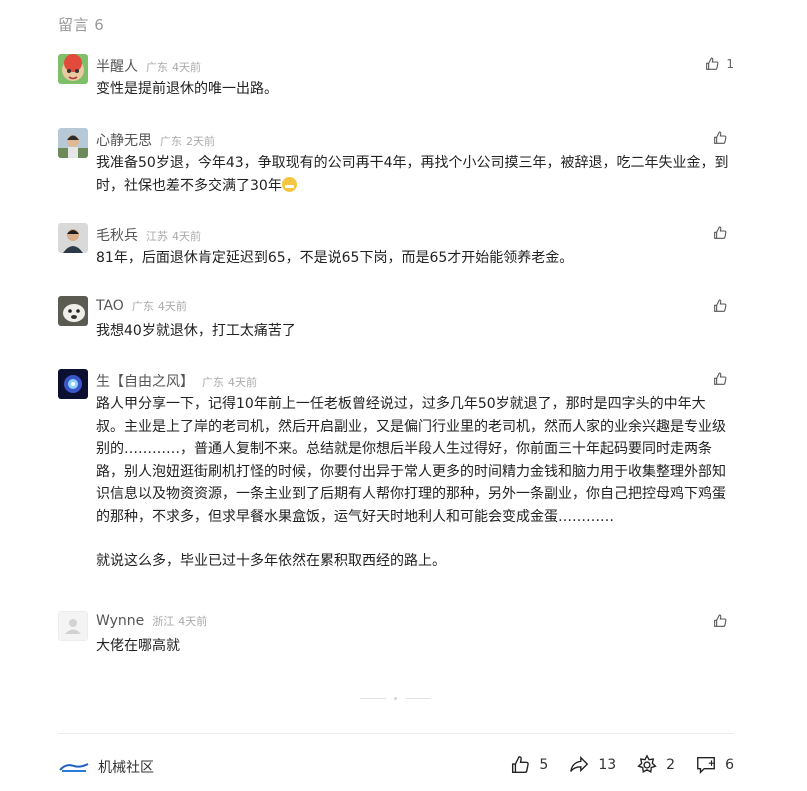 Image resolution: width=807 pixels, height=791 pixels. Describe the element at coordinates (396, 733) in the screenshot. I see `footer-divider` at that location.